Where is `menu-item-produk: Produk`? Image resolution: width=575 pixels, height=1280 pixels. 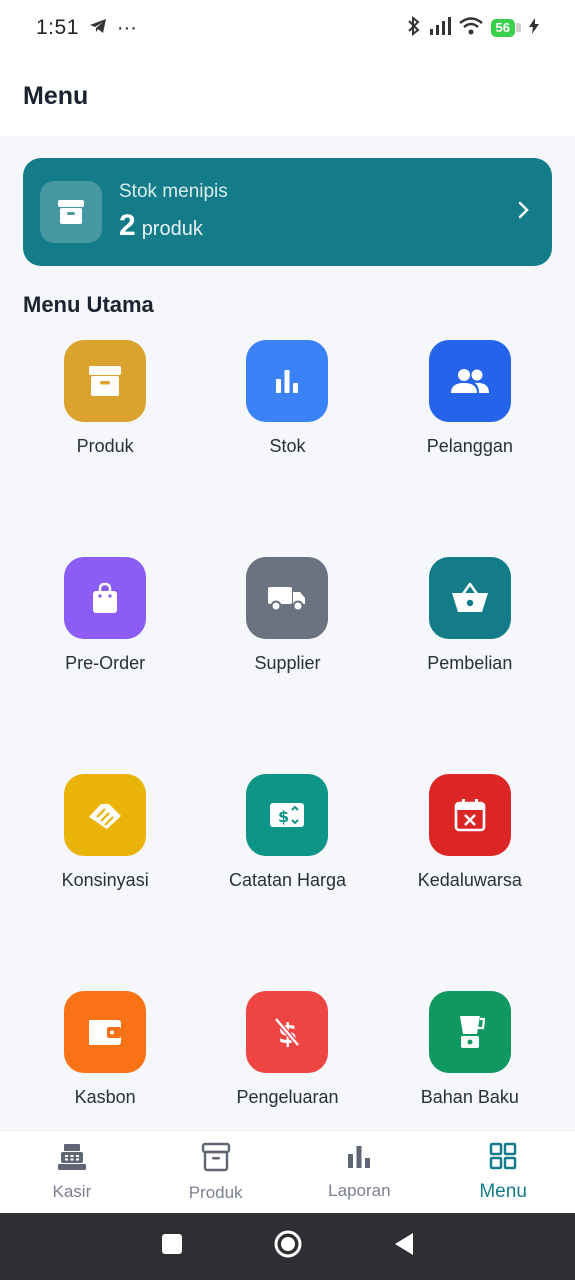
menu-item-produk: Produk is located at coordinates (105, 448).